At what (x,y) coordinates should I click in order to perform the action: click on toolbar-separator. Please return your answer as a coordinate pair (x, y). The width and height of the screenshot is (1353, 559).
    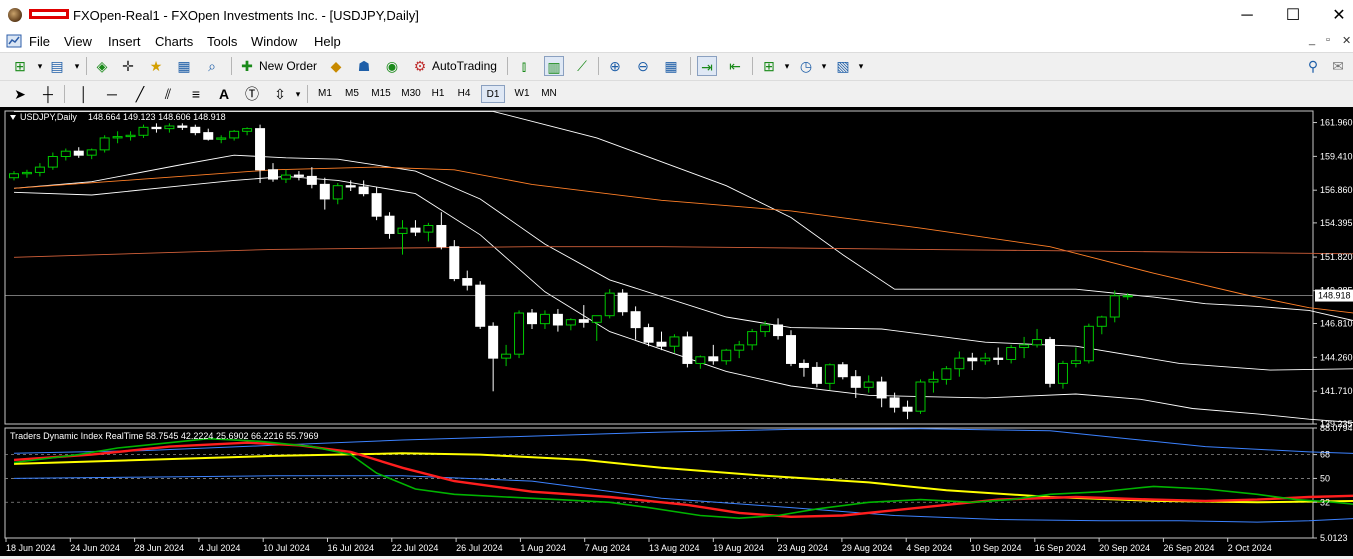
    Looking at the image, I should click on (507, 66).